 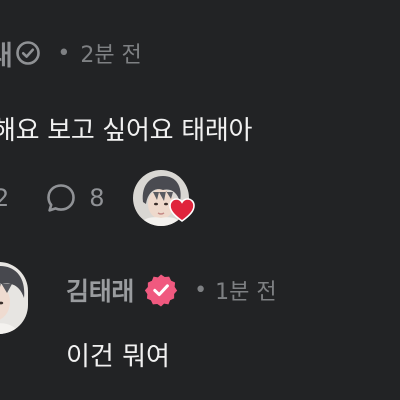 What do you see at coordinates (96, 198) in the screenshot?
I see `reply-count: 8` at bounding box center [96, 198].